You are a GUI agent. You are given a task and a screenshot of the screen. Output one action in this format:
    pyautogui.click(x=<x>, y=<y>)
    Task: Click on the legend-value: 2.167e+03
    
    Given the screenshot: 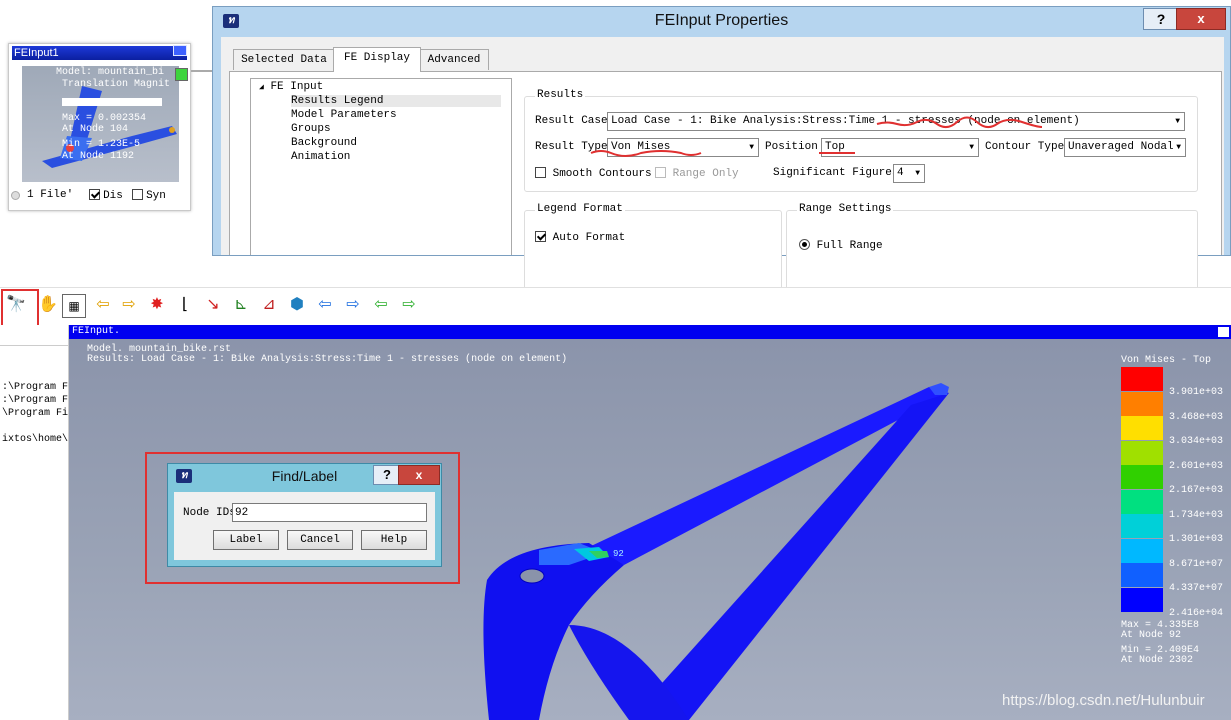 What is the action you would take?
    pyautogui.click(x=1196, y=490)
    